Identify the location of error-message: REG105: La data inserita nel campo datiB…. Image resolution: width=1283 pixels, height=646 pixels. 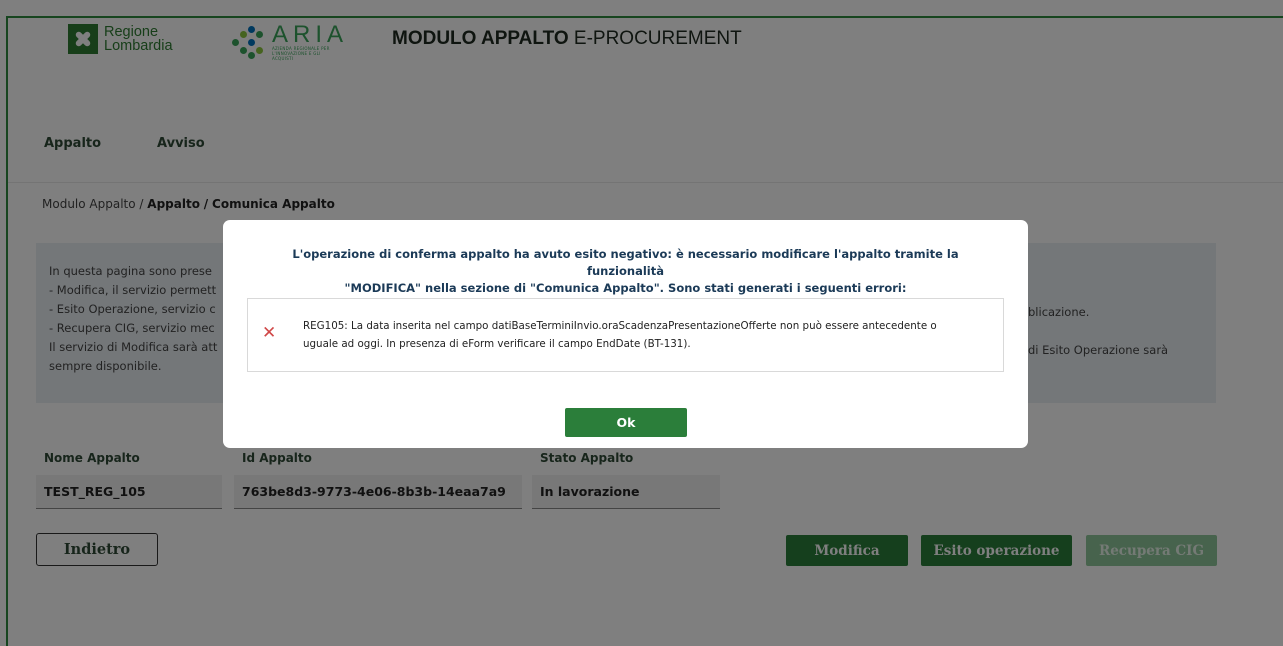
(648, 335).